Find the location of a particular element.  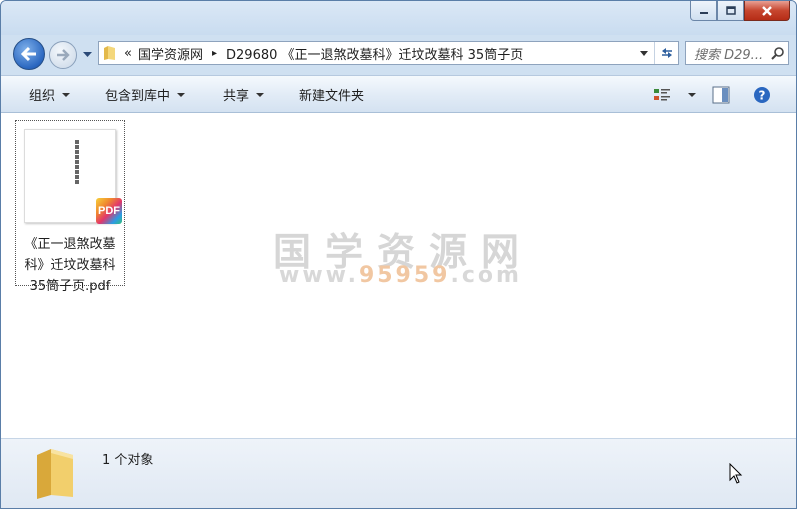

view-options-icon is located at coordinates (662, 94).